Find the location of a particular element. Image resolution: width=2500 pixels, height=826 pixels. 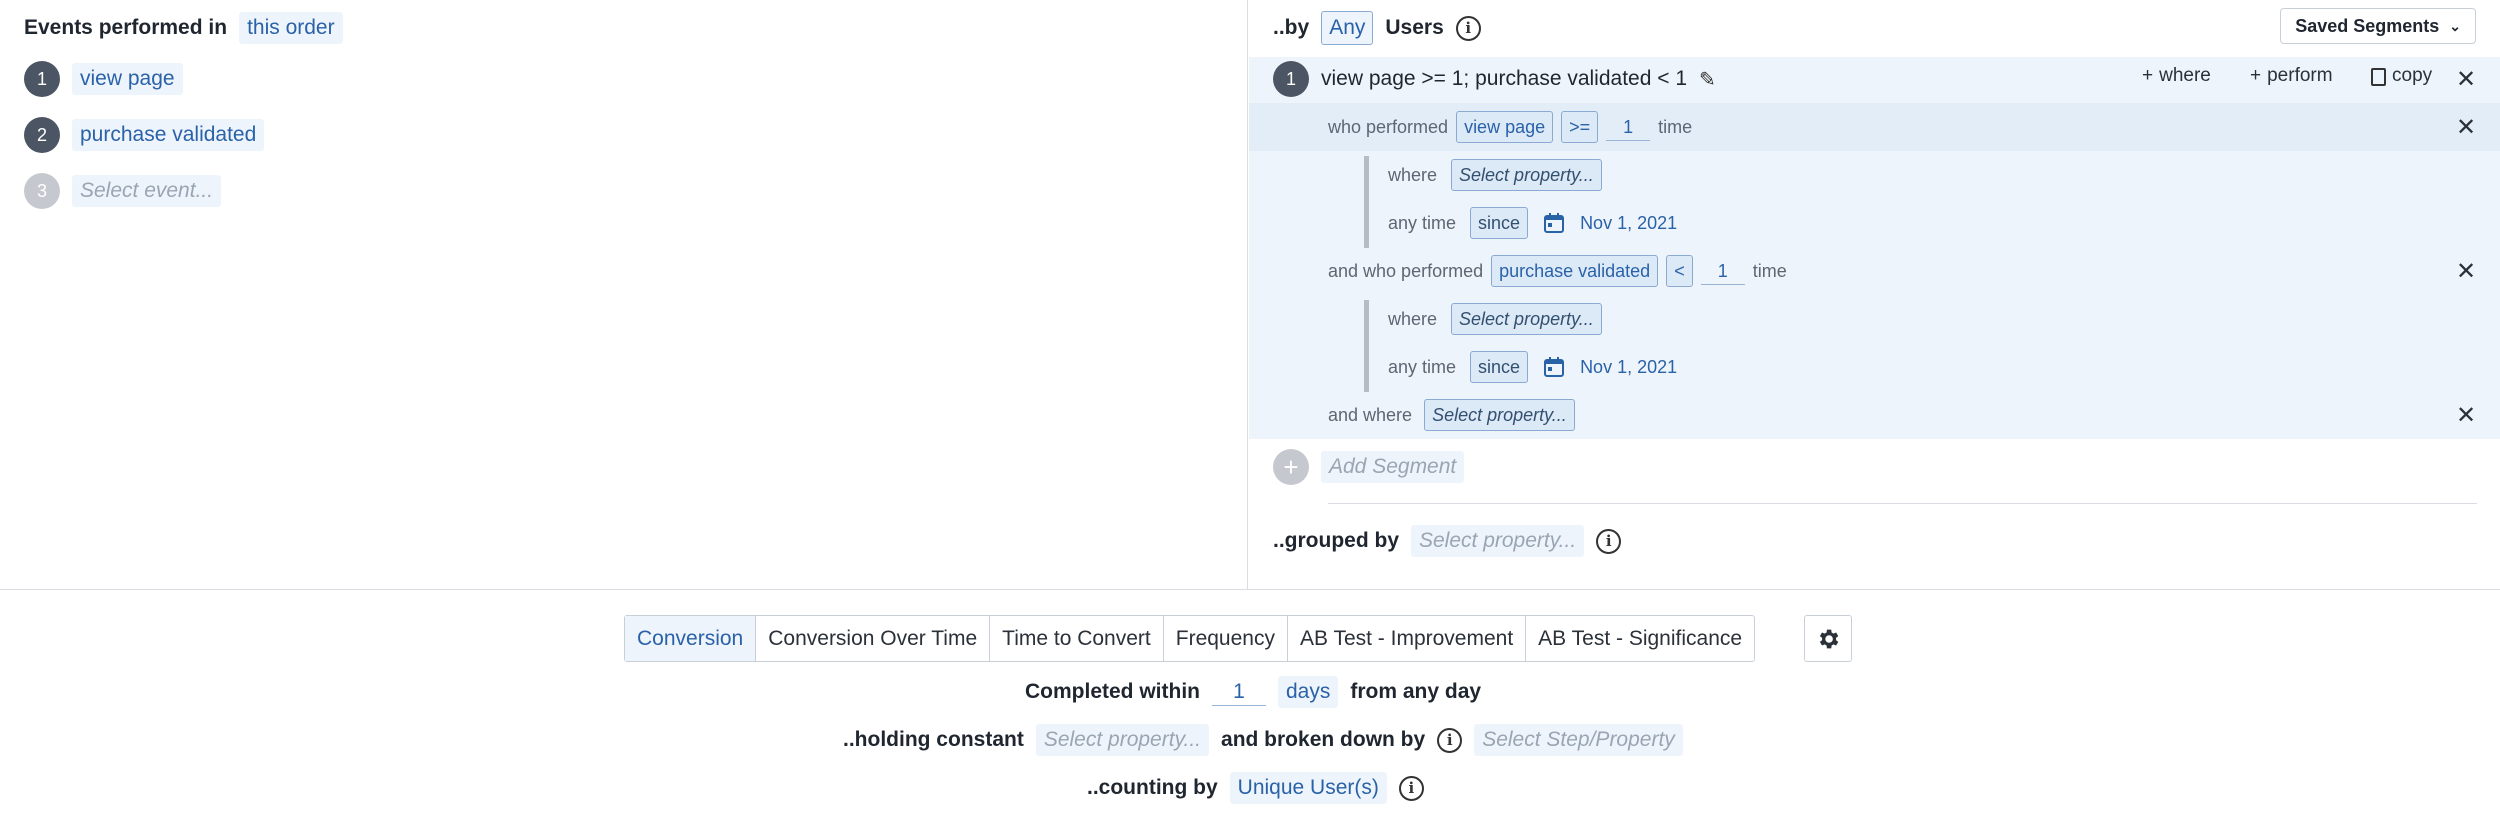

add-where-label: where is located at coordinates (2185, 75).